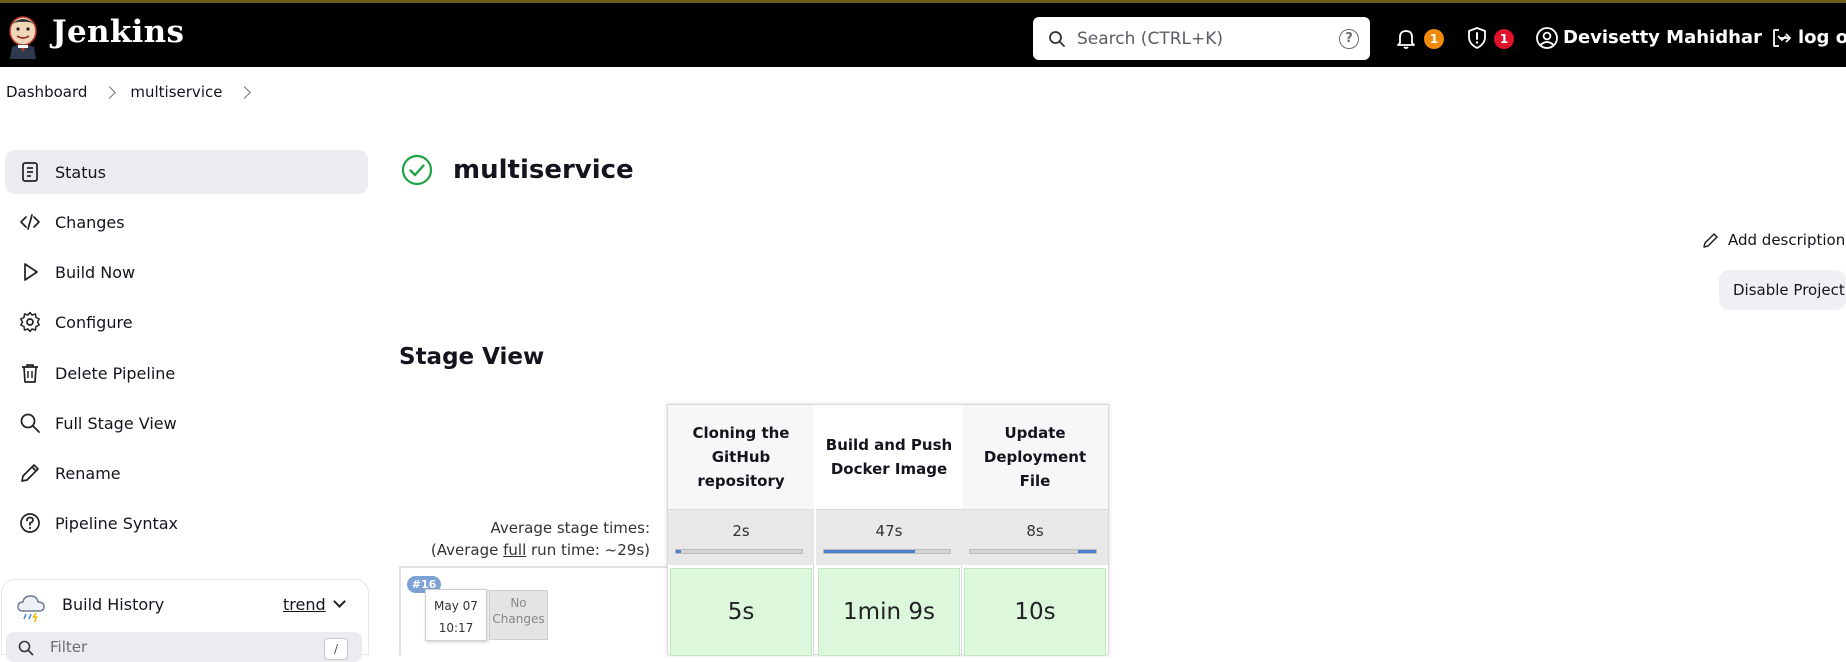 The width and height of the screenshot is (1846, 662). Describe the element at coordinates (30, 373) in the screenshot. I see `trash-icon` at that location.